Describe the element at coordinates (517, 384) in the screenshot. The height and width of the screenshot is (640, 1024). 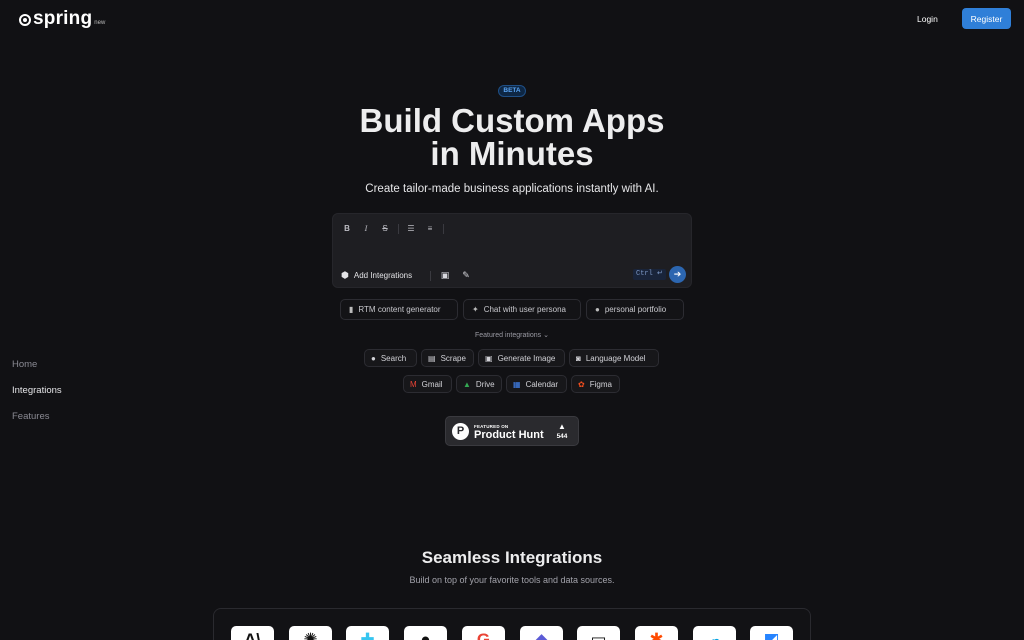
I see `calendar-icon: ▦` at that location.